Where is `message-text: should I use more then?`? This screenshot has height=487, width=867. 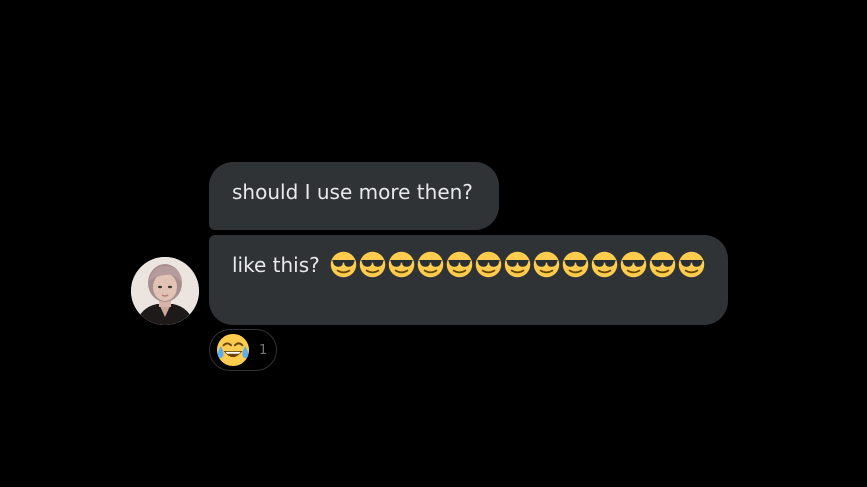 message-text: should I use more then? is located at coordinates (352, 192).